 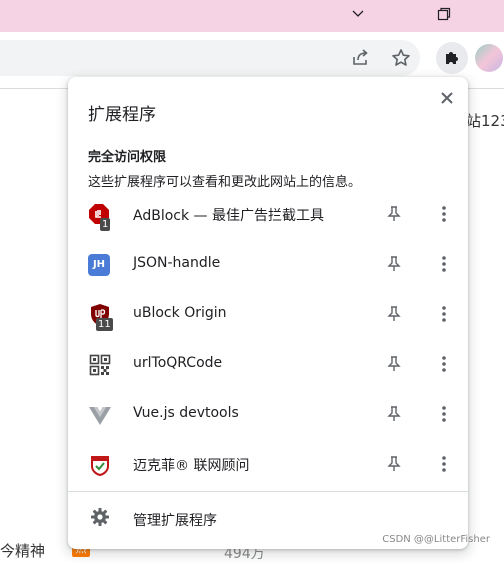 I want to click on star-icon, so click(x=401, y=57).